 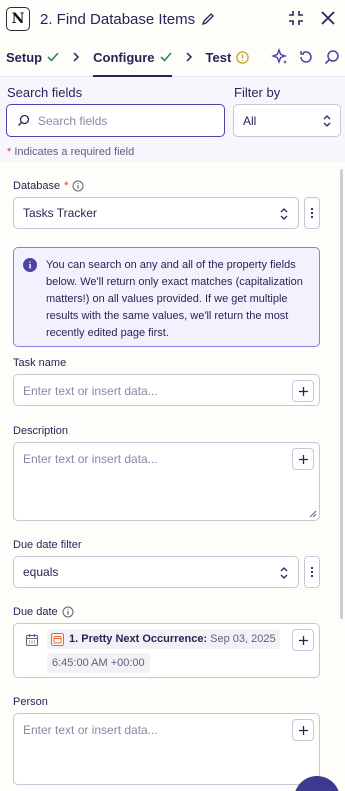 I want to click on tab-test: Test, so click(x=228, y=57).